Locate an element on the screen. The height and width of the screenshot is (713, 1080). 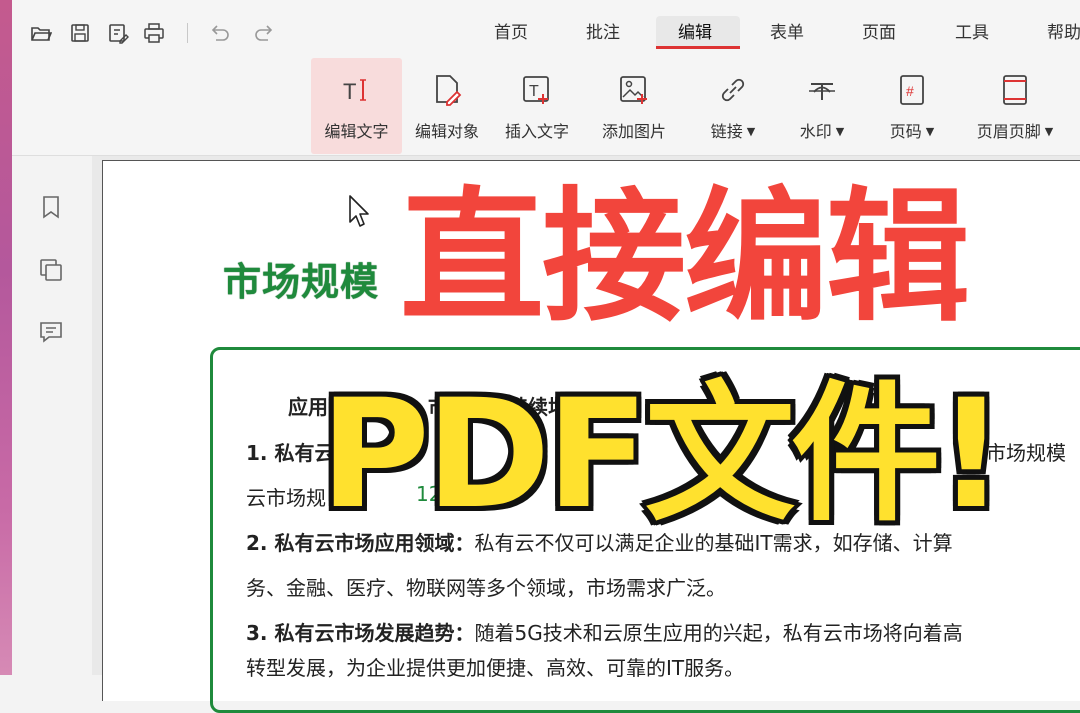
tab-annotate: 批注 is located at coordinates (603, 33).